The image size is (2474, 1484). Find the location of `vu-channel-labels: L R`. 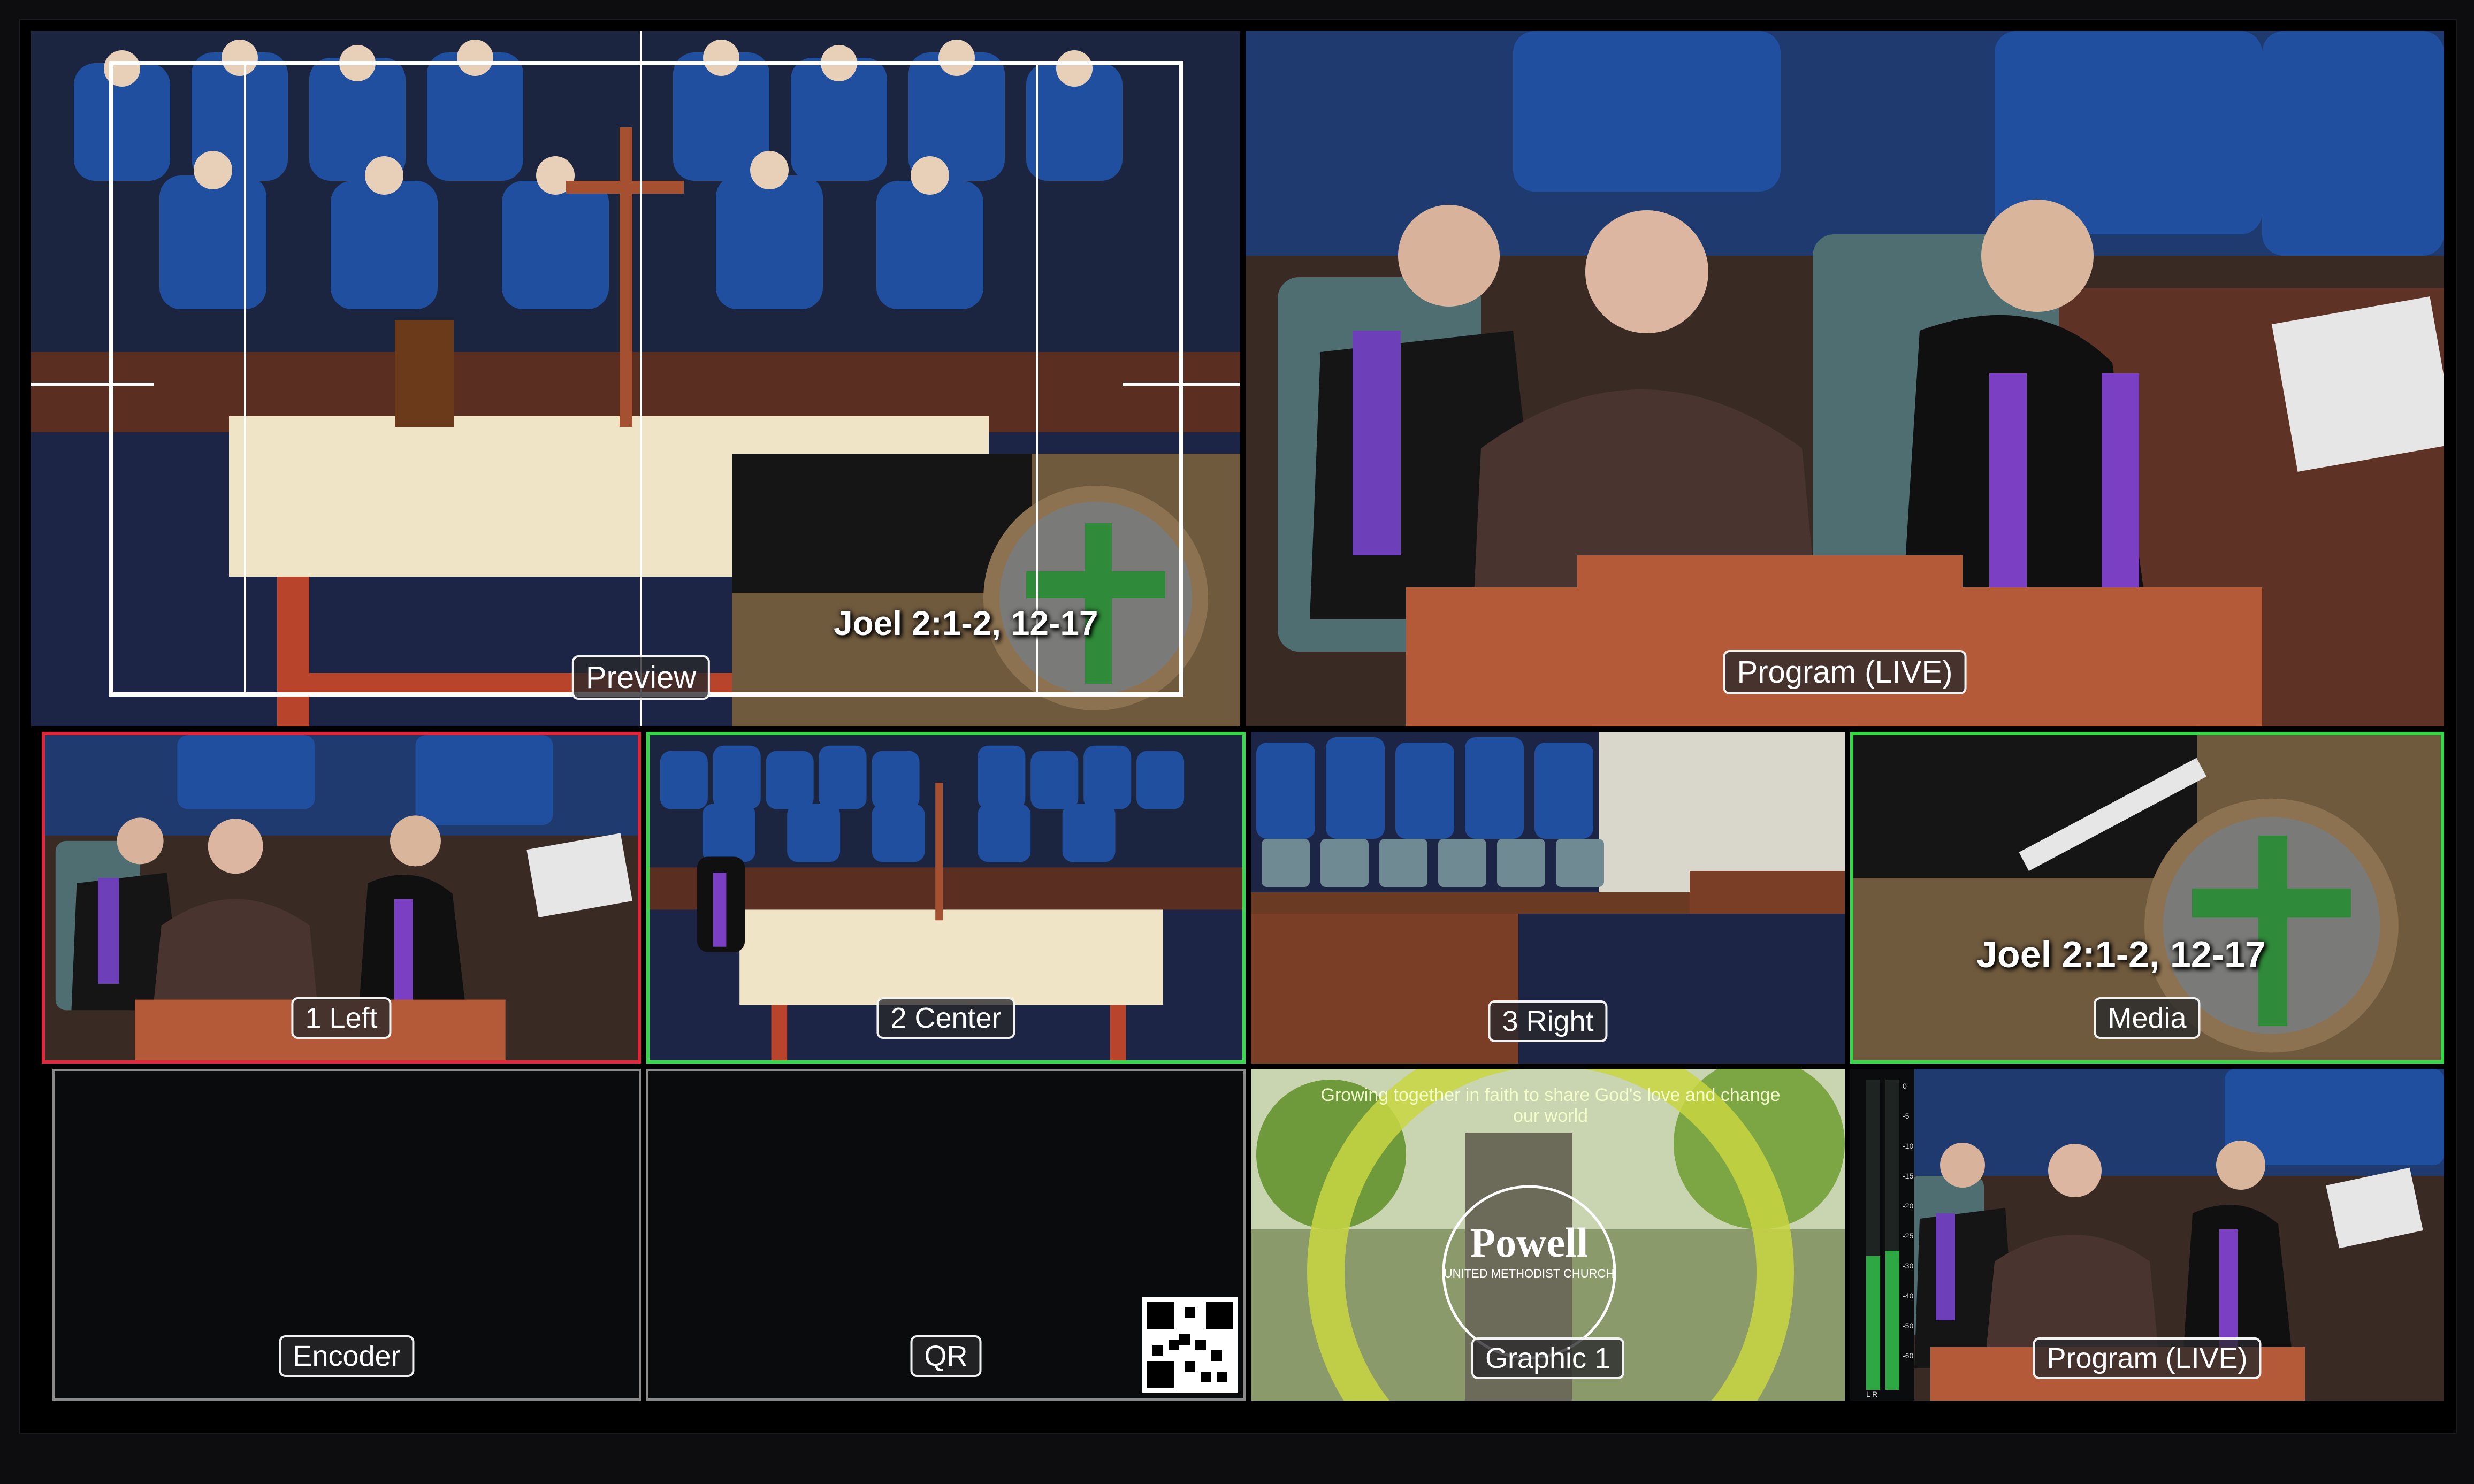

vu-channel-labels: L R is located at coordinates (1872, 1394).